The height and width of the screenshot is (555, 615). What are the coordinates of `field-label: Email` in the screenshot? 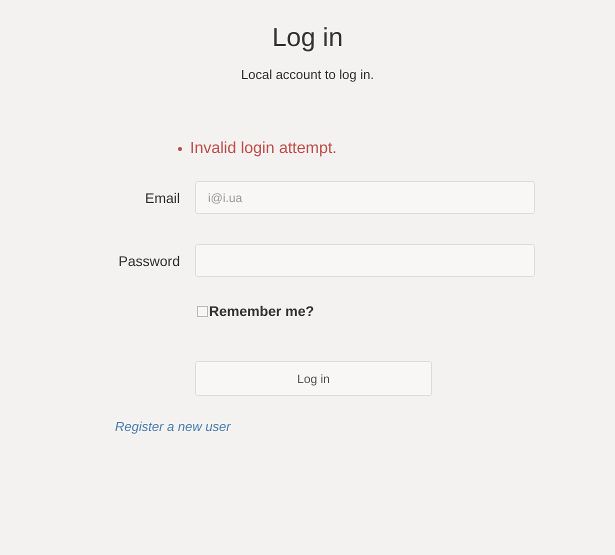 It's located at (162, 198).